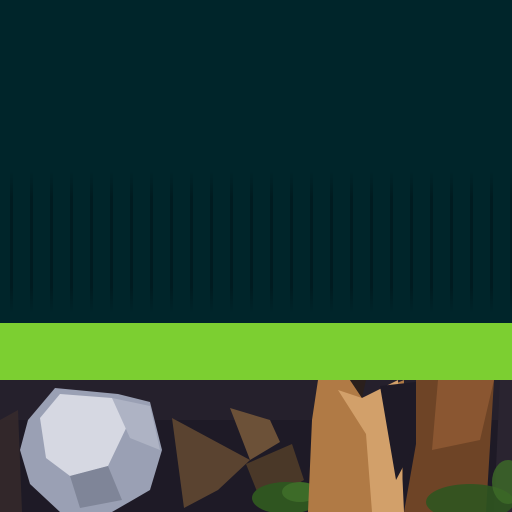 This screenshot has width=512, height=512. Describe the element at coordinates (256, 351) in the screenshot. I see `grass-strip` at that location.